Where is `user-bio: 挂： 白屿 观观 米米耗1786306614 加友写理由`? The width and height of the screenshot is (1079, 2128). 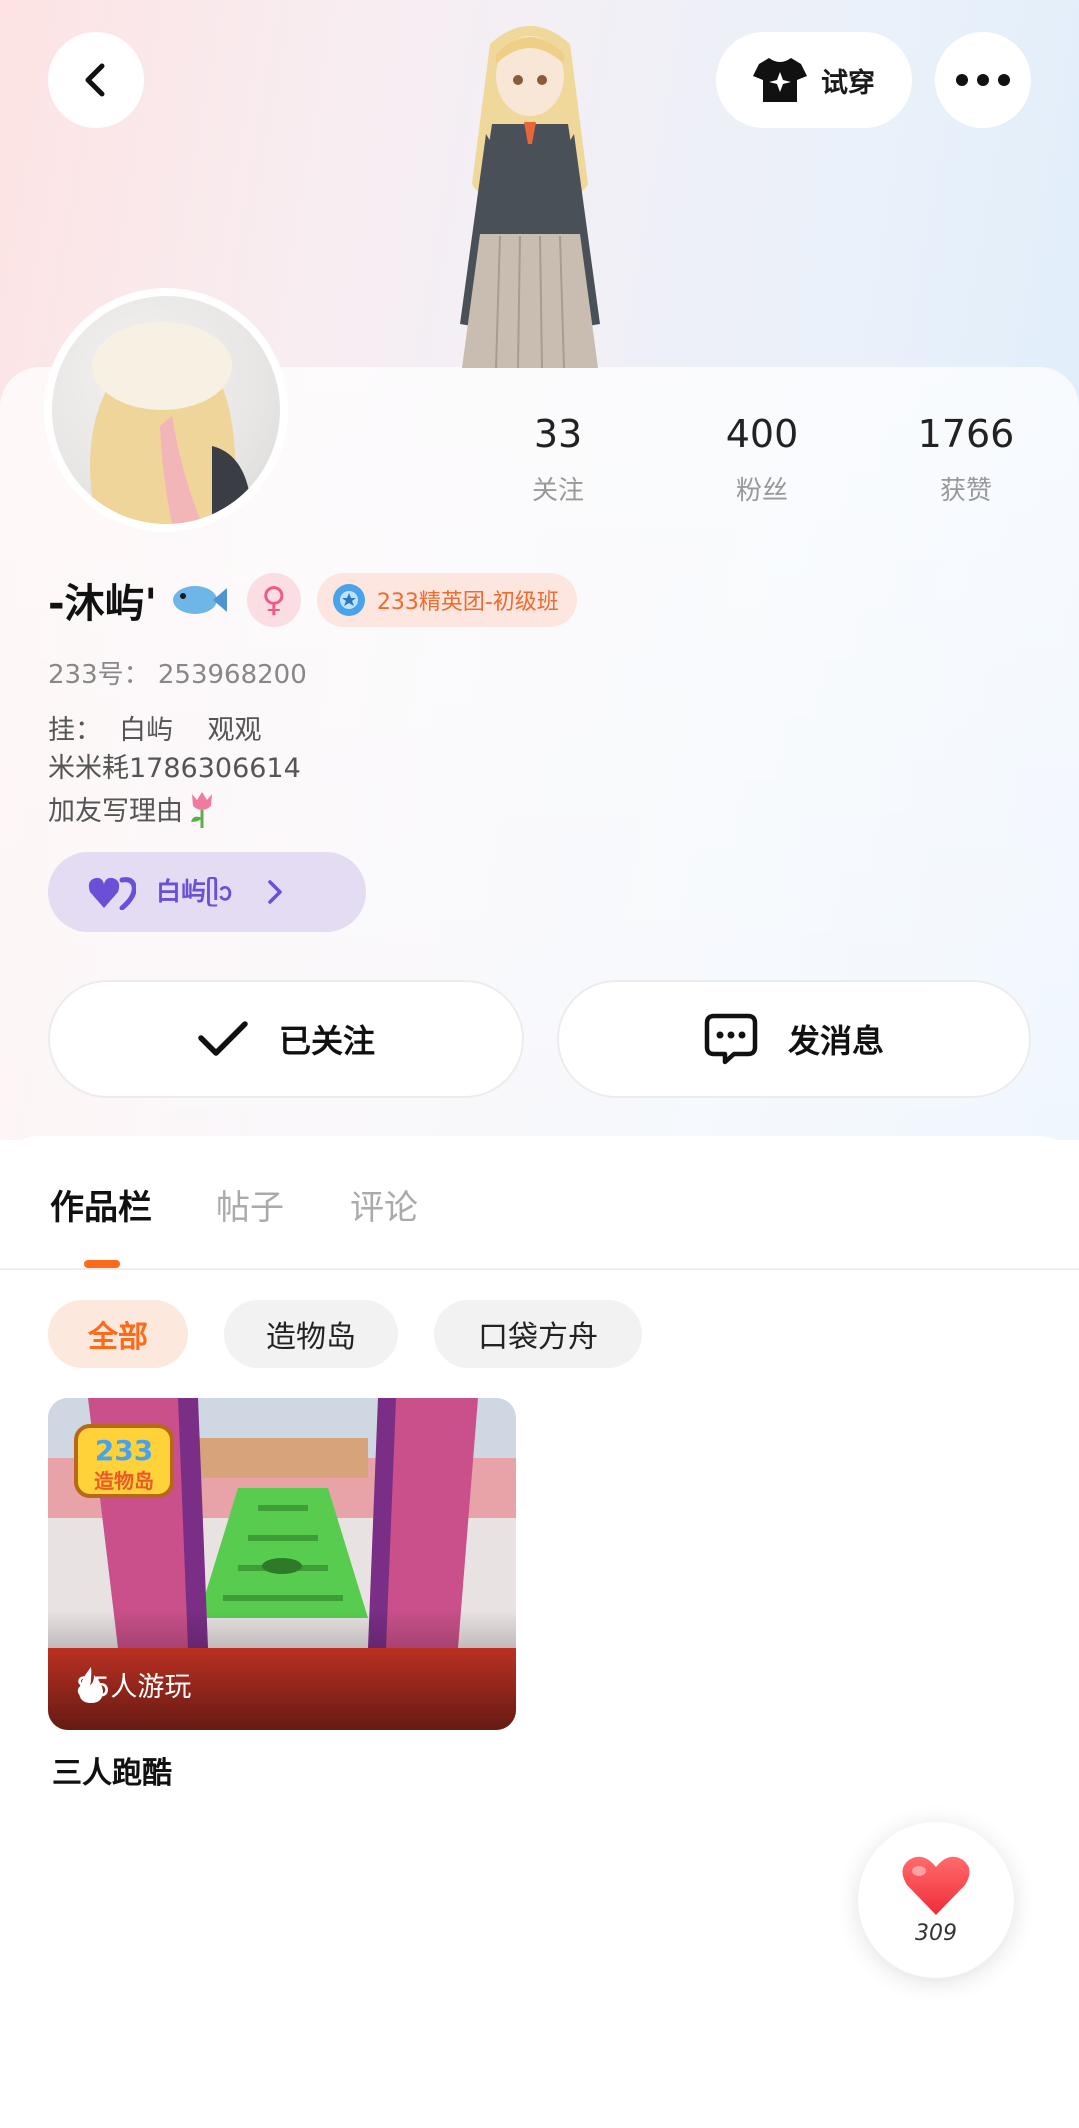
user-bio: 挂： 白屿 观观 米米耗1786306614 加友写理由 is located at coordinates (174, 771).